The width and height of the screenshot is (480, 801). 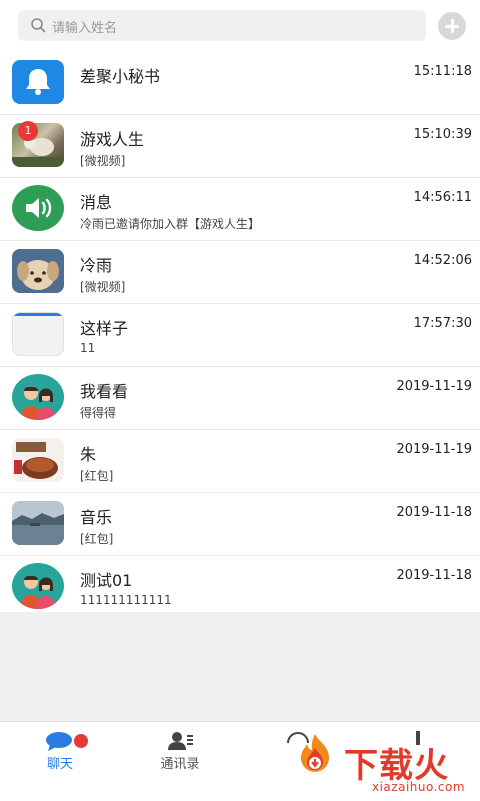 What do you see at coordinates (126, 600) in the screenshot?
I see `chat-preview: 111111111111` at bounding box center [126, 600].